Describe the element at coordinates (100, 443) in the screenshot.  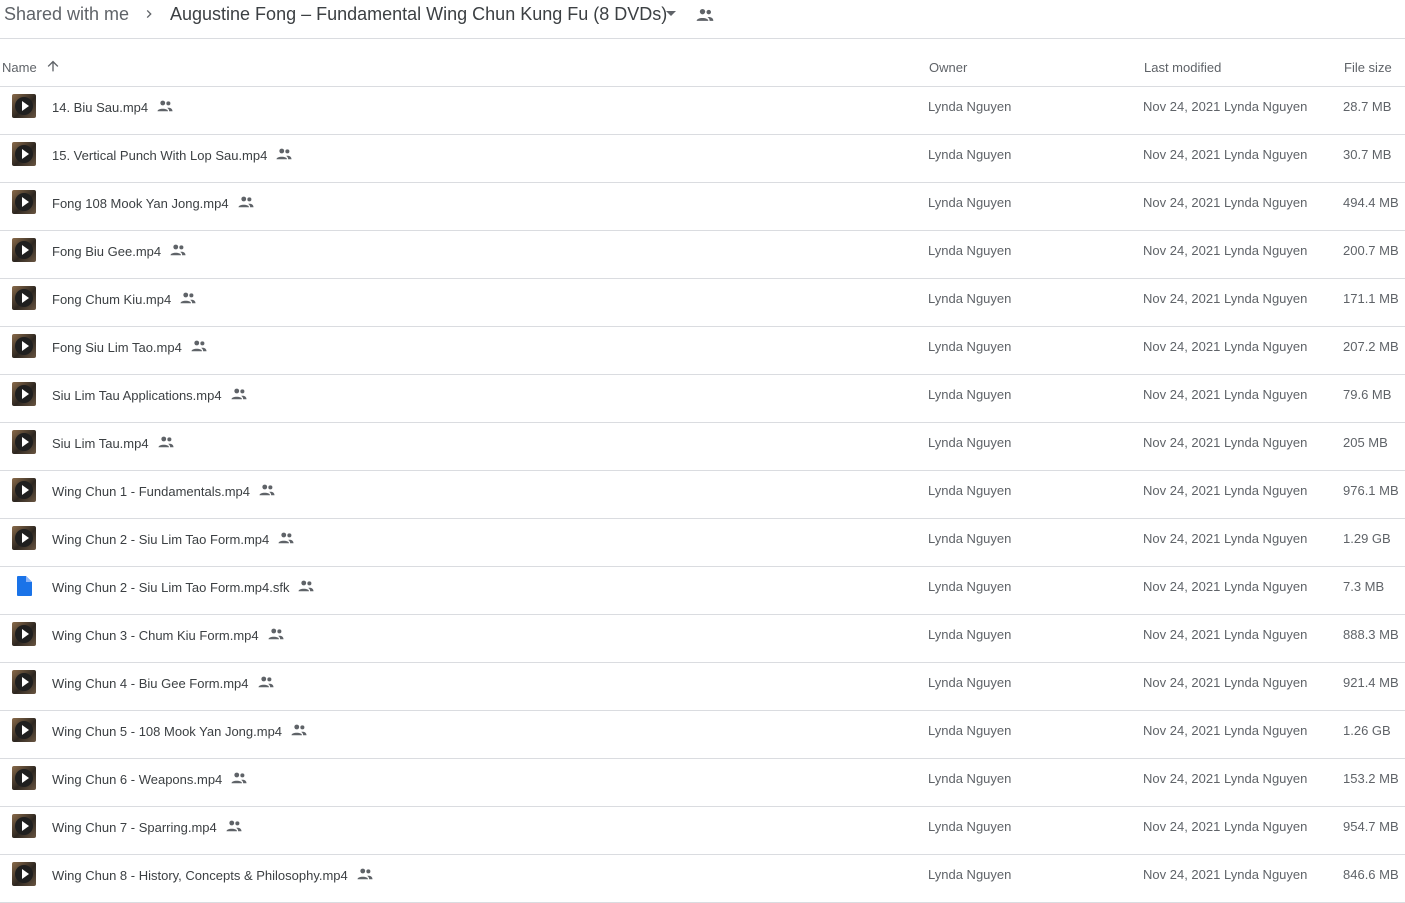
I see `file-name: Siu Lim Tau.mp4` at that location.